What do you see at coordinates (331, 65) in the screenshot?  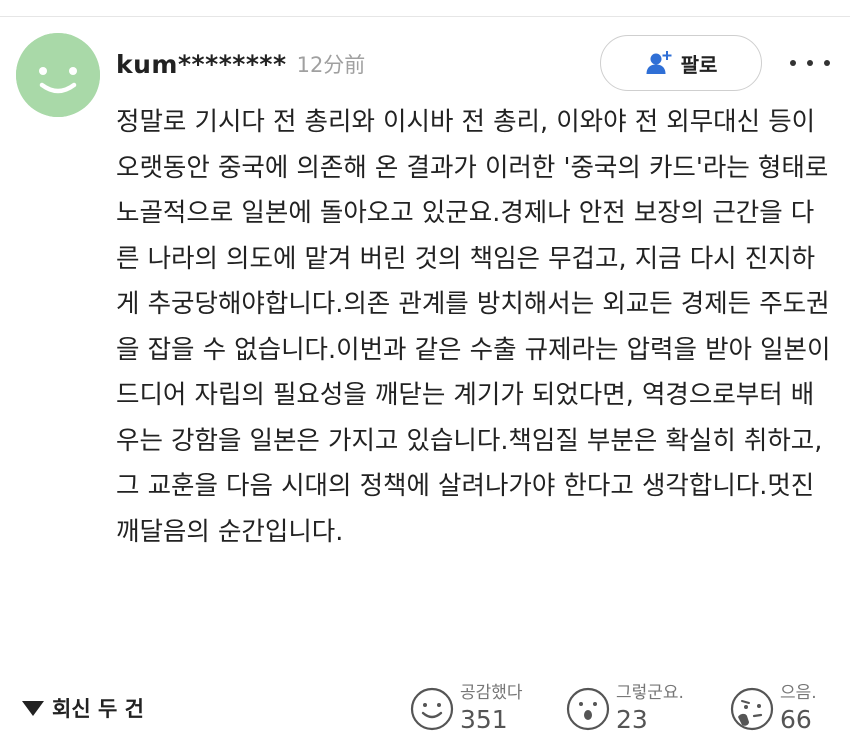 I see `timestamp: 12分前` at bounding box center [331, 65].